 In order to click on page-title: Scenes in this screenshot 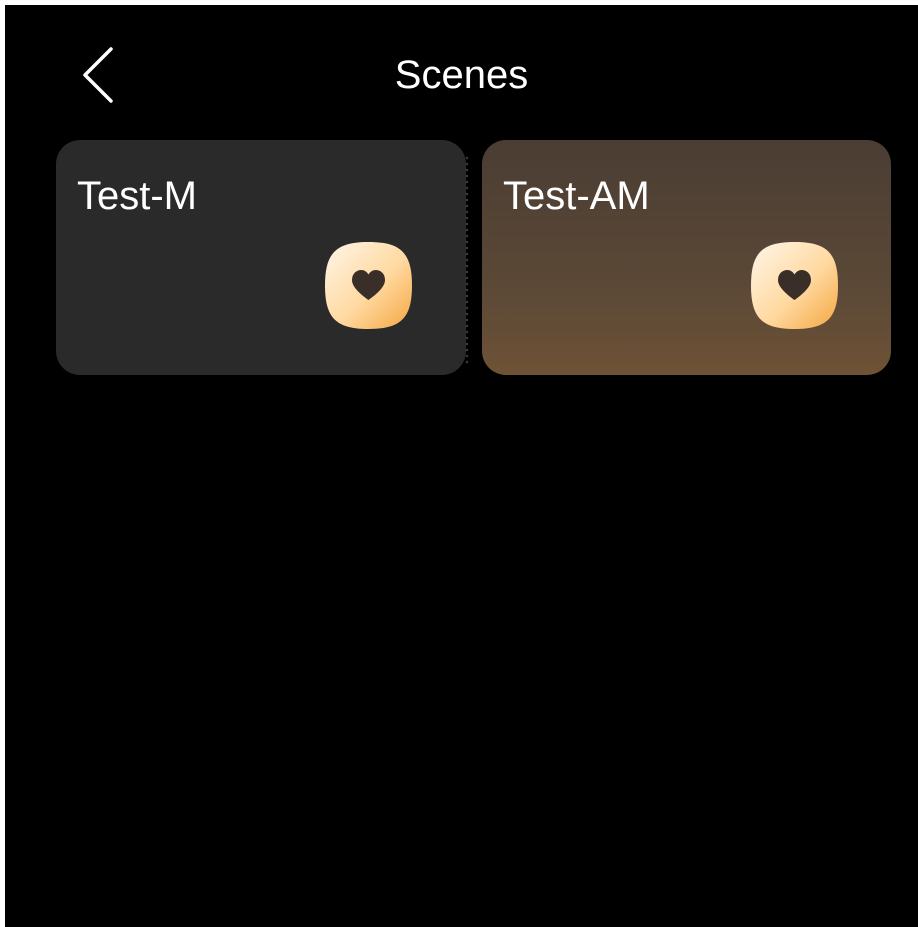, I will do `click(461, 75)`.